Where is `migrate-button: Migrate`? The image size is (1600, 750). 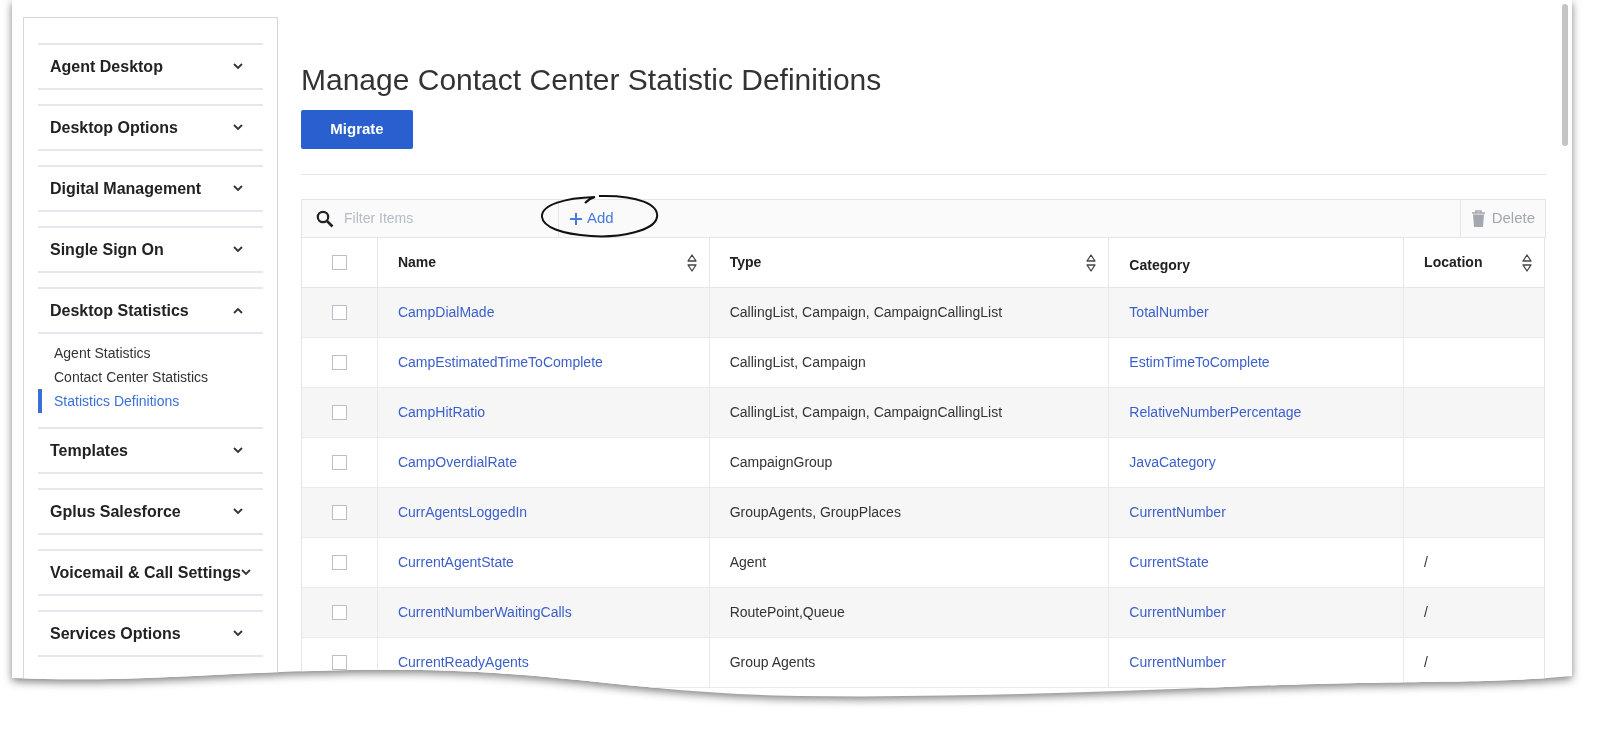
migrate-button: Migrate is located at coordinates (357, 129).